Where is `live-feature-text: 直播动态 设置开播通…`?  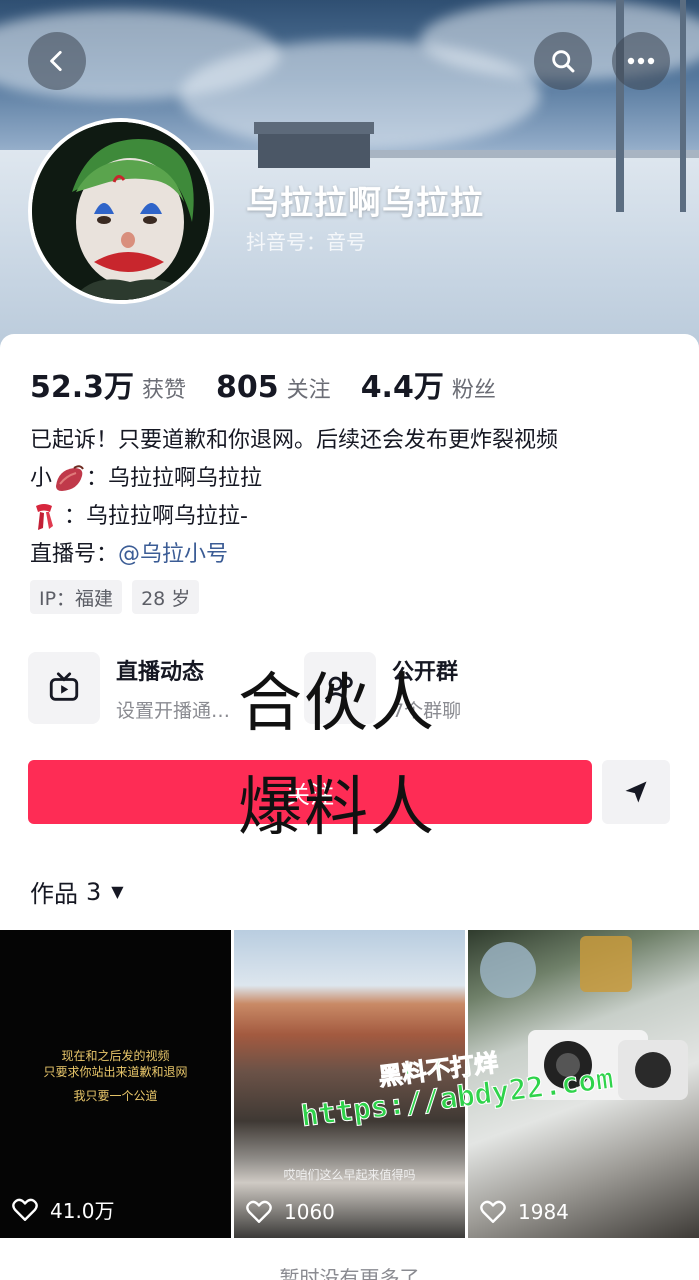 live-feature-text: 直播动态 设置开播通… is located at coordinates (173, 688).